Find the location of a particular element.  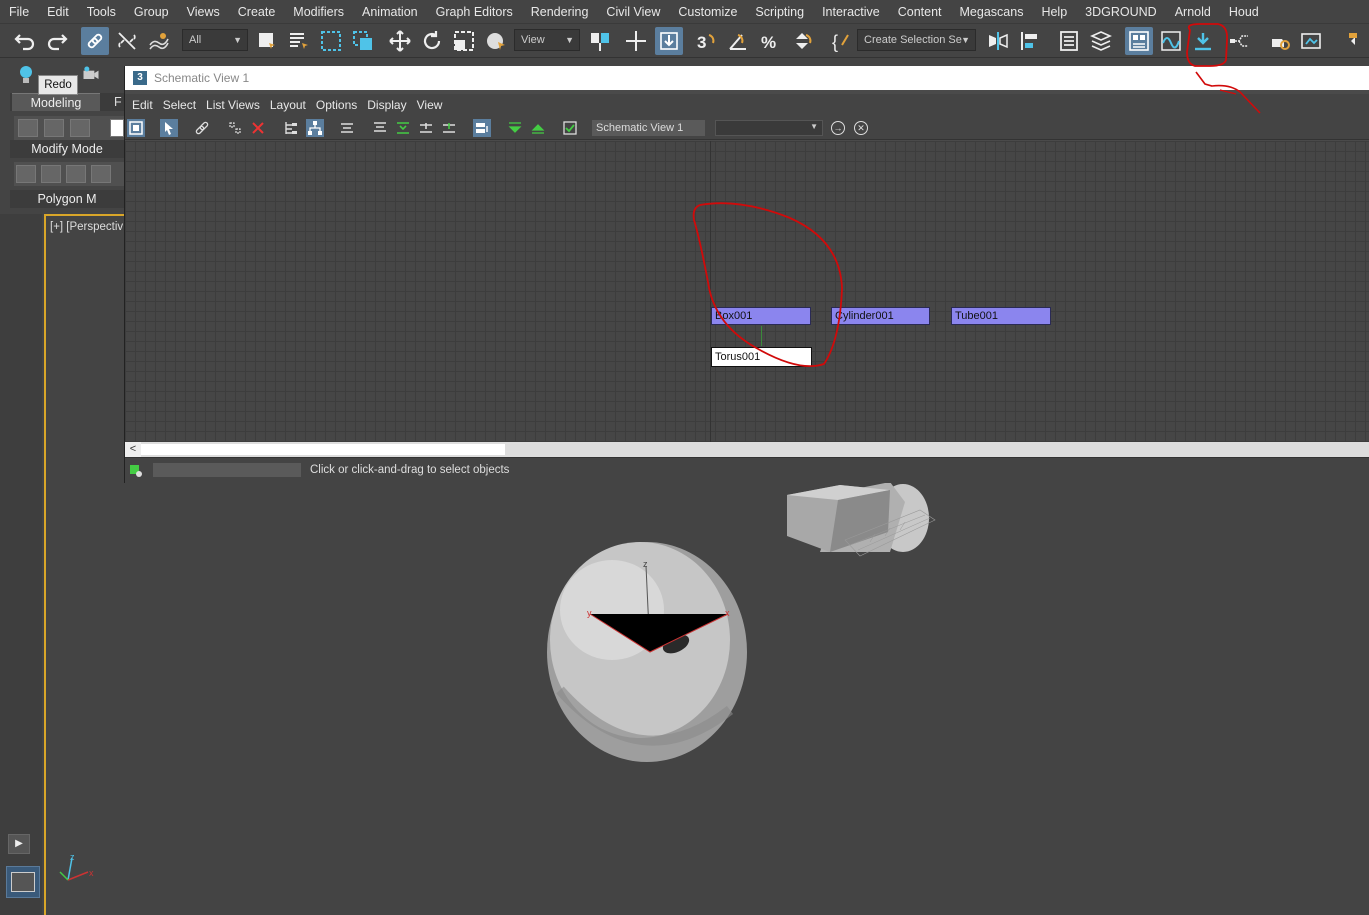

rotate-icon is located at coordinates (432, 41).